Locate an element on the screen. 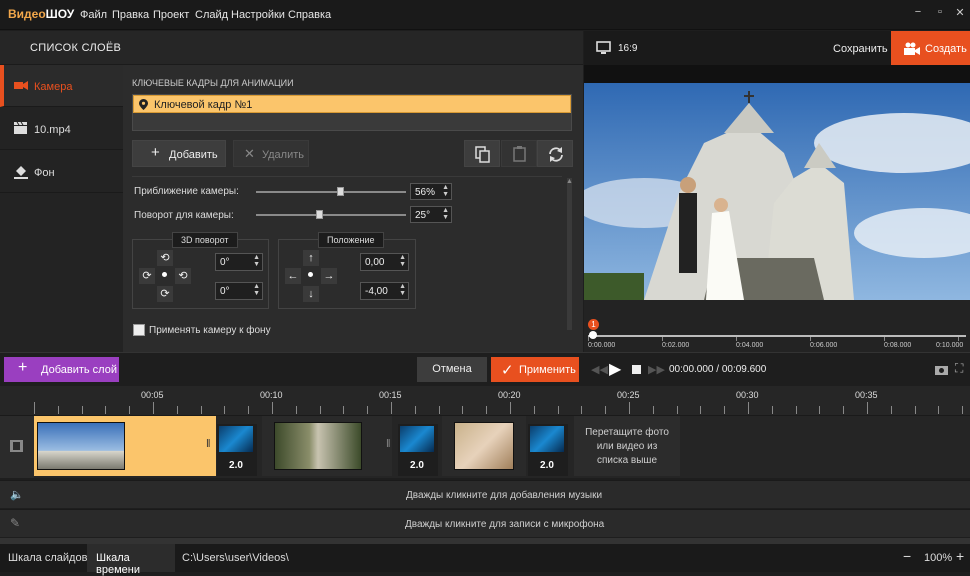  rotation-x-stepper: 0° ▲ ▼ is located at coordinates (239, 262).